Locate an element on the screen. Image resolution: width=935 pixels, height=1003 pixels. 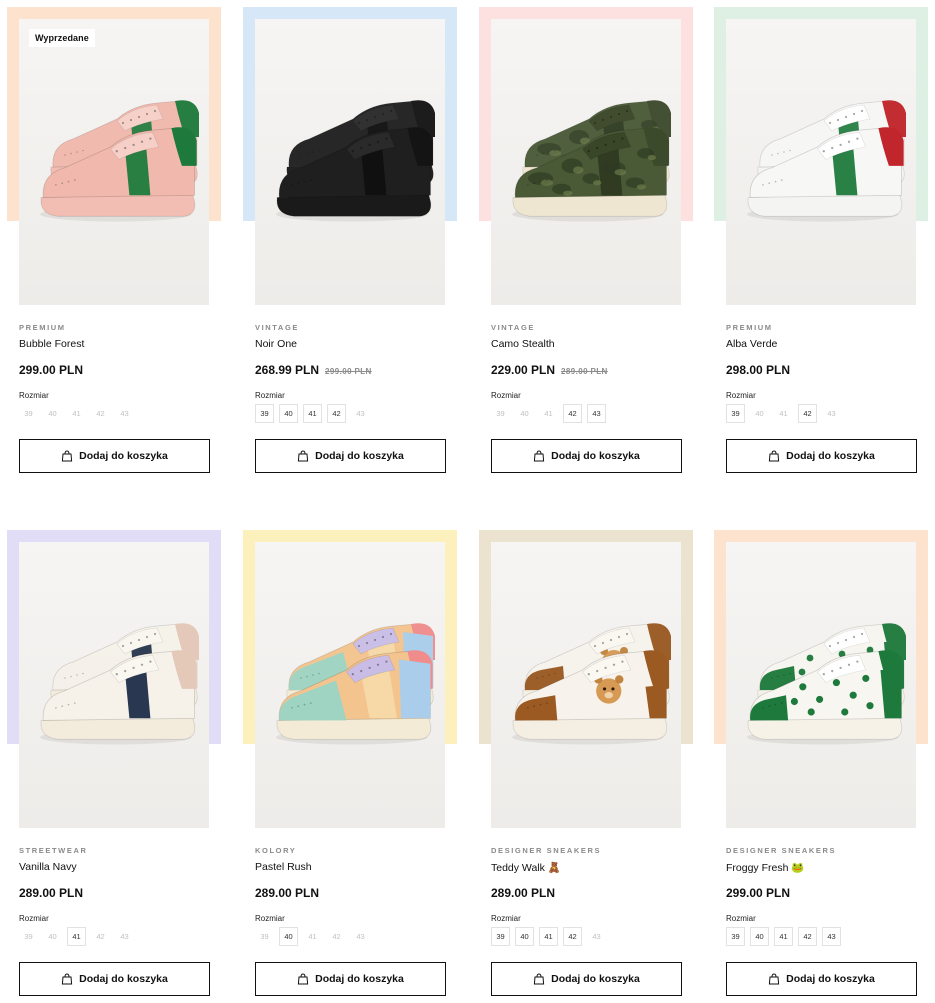
product-image: Wyprzedane is located at coordinates (114, 162).